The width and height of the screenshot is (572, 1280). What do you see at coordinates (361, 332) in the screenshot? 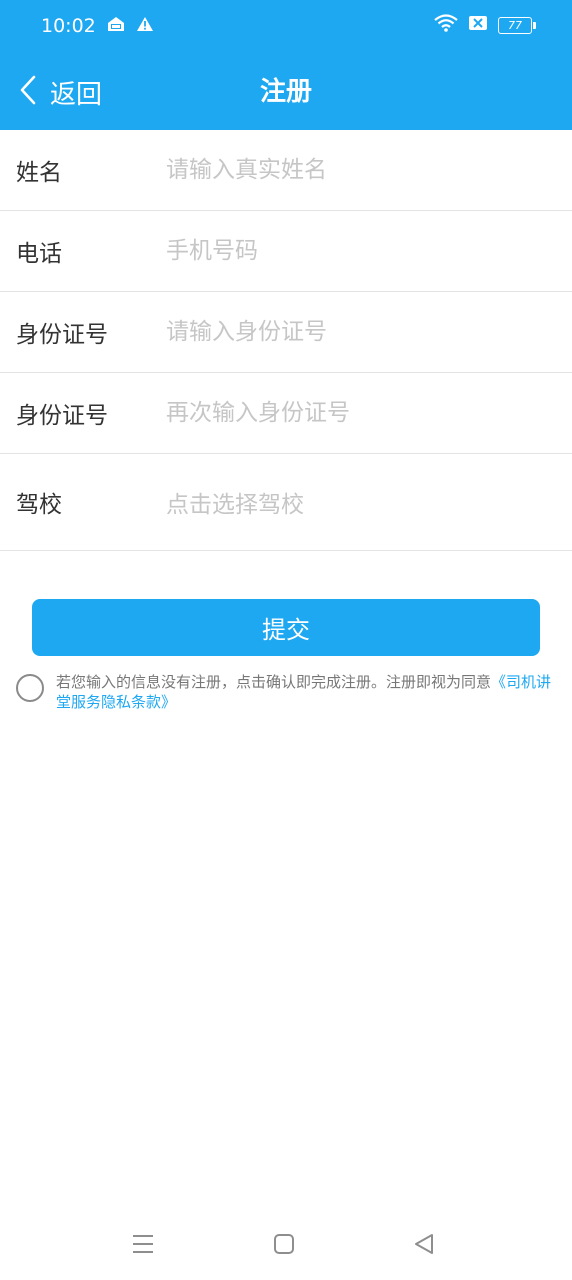
I see `id-input` at bounding box center [361, 332].